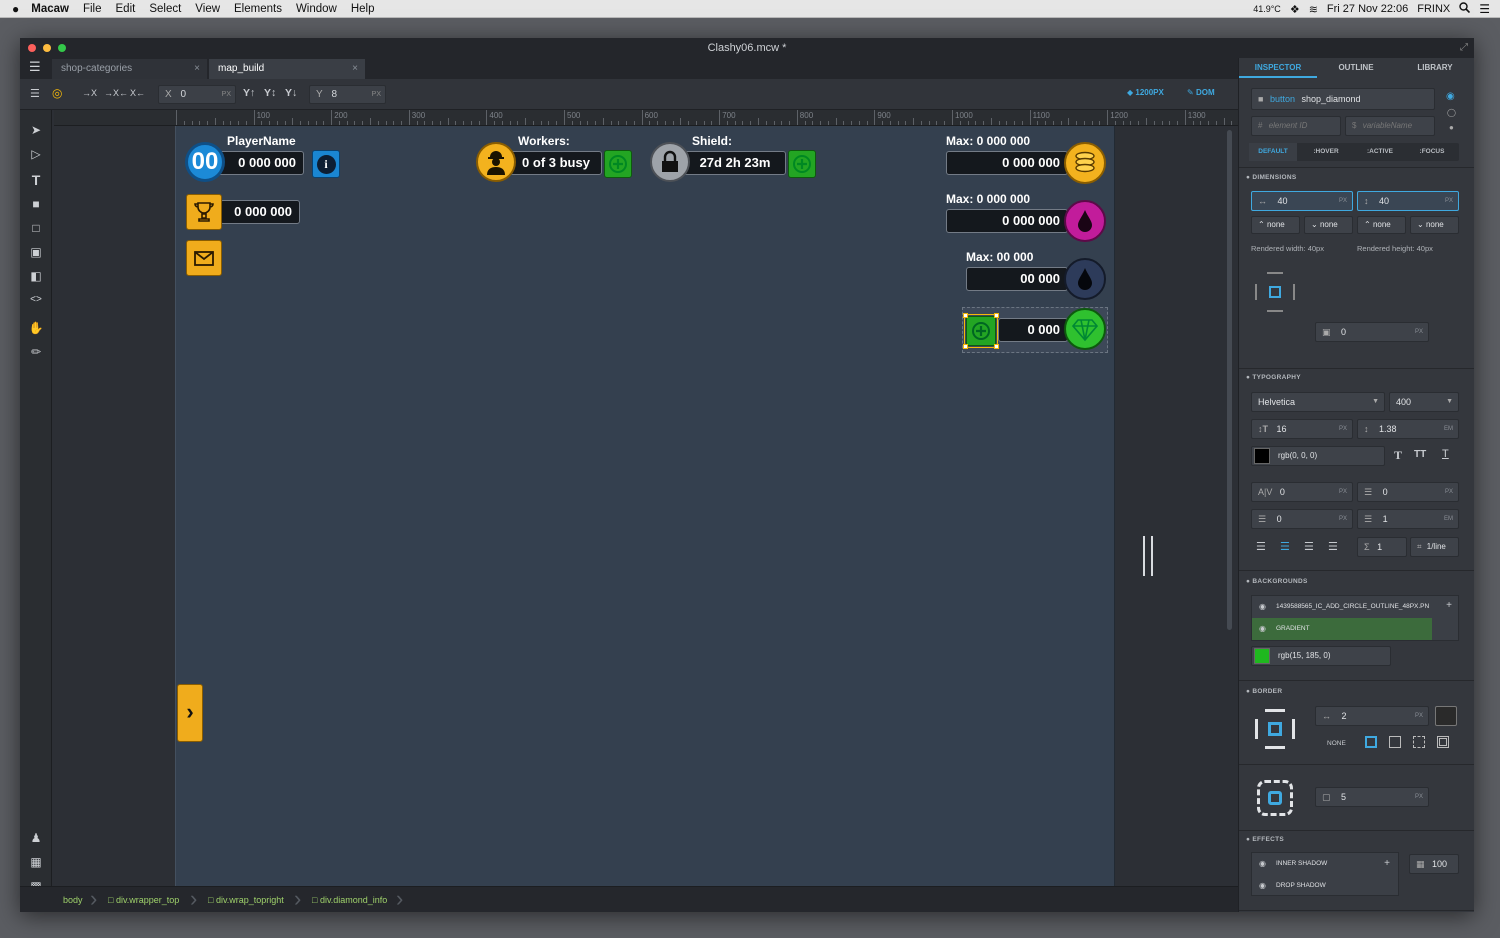 This screenshot has width=1500, height=938. Describe the element at coordinates (1408, 492) in the screenshot. I see `word-spacing-input: ☰ 0 PX` at that location.